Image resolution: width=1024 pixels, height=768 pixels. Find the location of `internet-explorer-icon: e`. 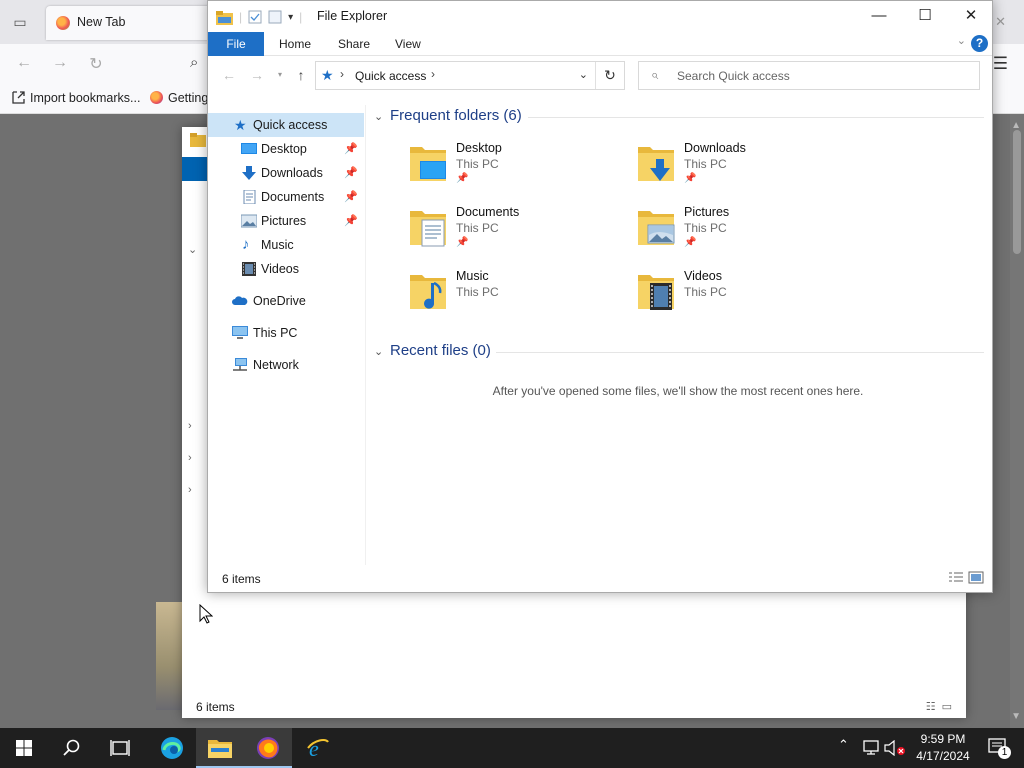

internet-explorer-icon: e is located at coordinates (318, 748).